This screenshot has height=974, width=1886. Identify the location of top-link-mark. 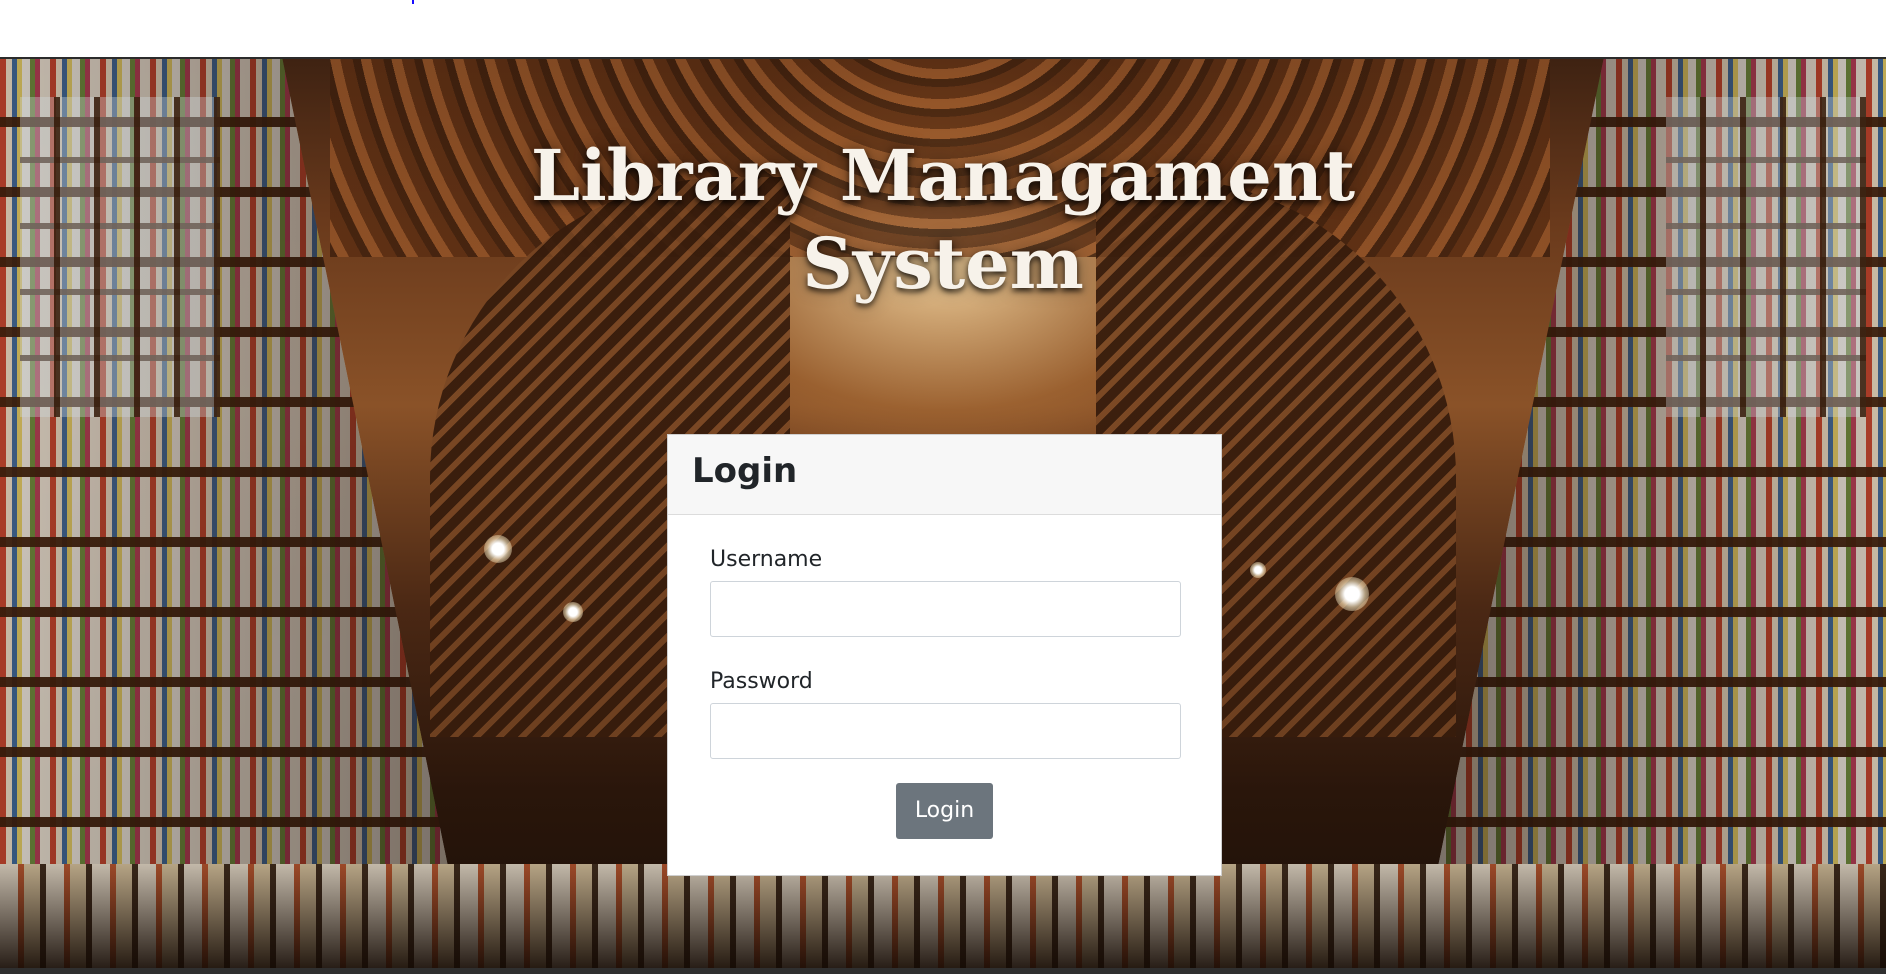
(413, 2).